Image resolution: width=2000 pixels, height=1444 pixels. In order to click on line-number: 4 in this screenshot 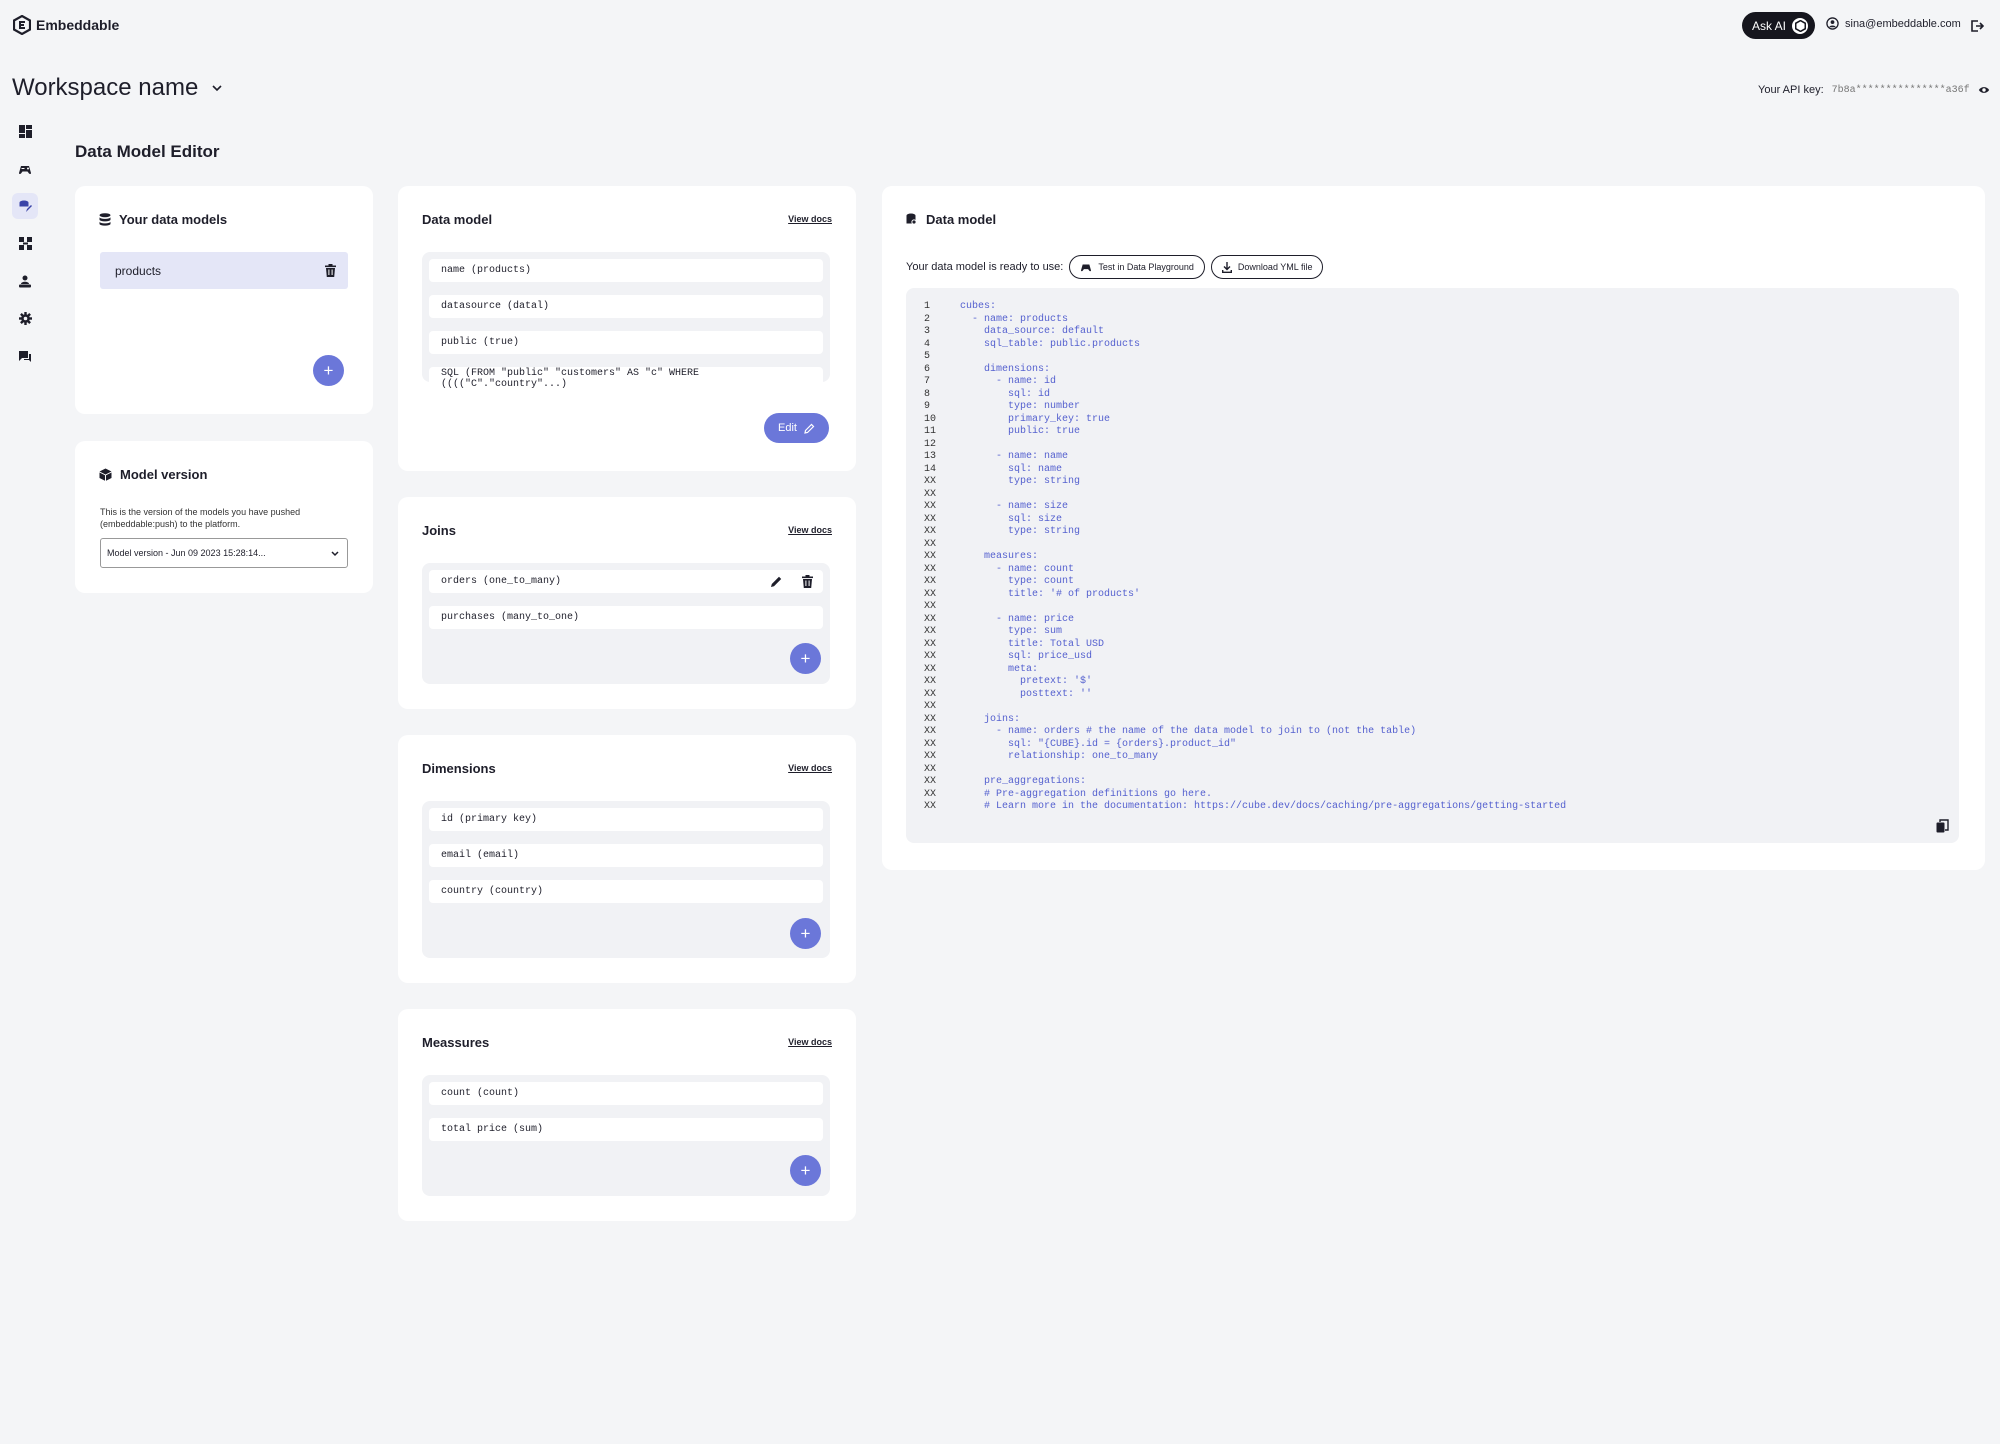, I will do `click(927, 344)`.